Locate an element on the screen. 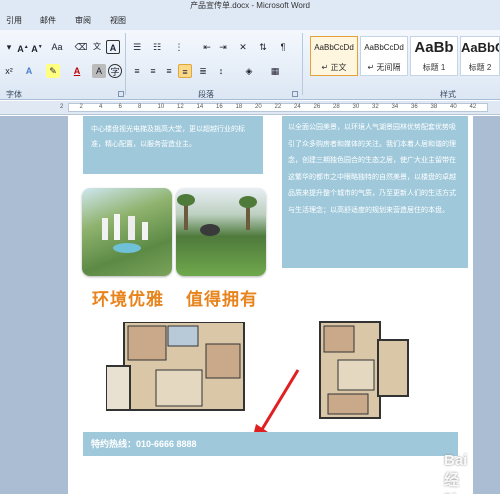  justify-icon: ≡ is located at coordinates (185, 71).